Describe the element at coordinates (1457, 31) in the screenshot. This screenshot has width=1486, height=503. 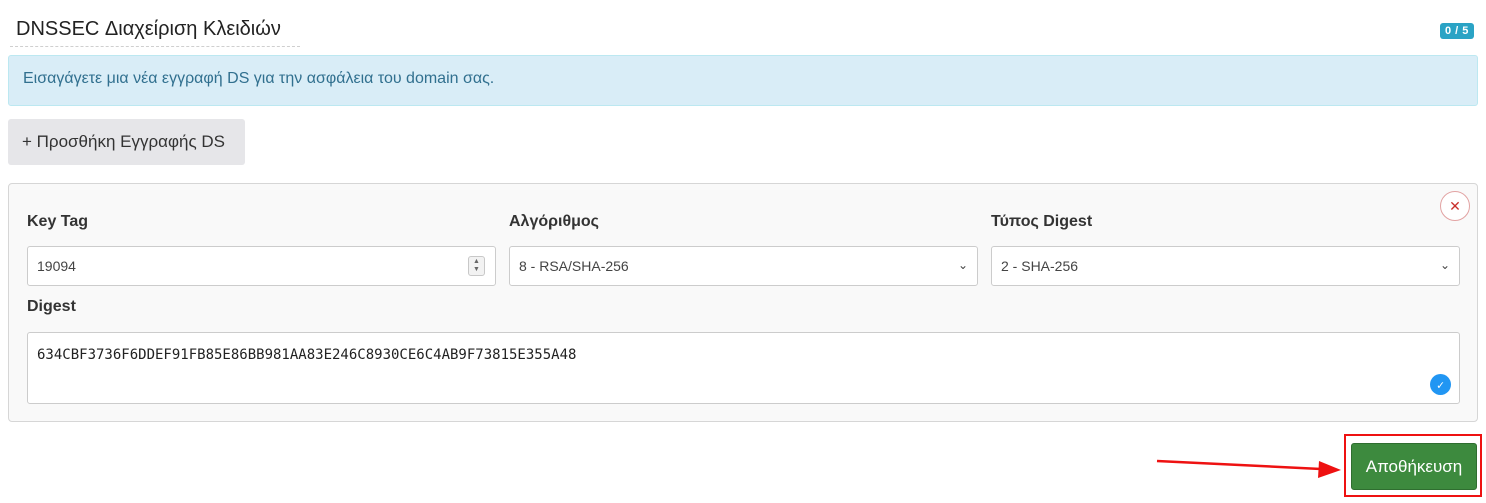
I see `record-count-badge: 0 / 5` at that location.